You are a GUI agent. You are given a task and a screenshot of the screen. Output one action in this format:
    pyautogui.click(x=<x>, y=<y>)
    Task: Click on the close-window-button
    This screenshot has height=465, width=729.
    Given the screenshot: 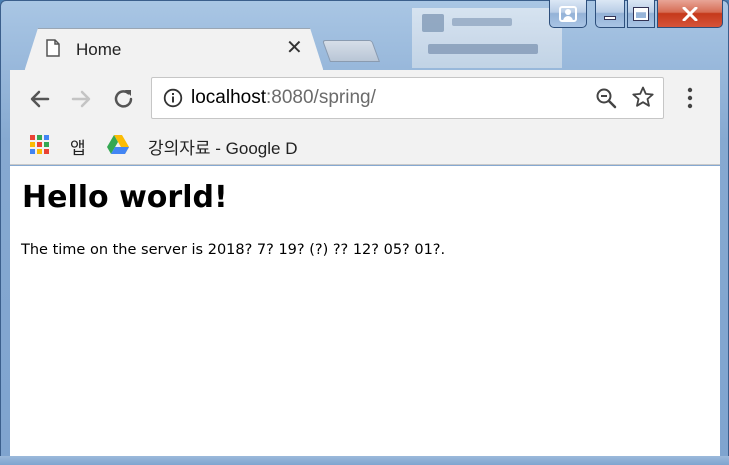 What is the action you would take?
    pyautogui.click(x=690, y=14)
    